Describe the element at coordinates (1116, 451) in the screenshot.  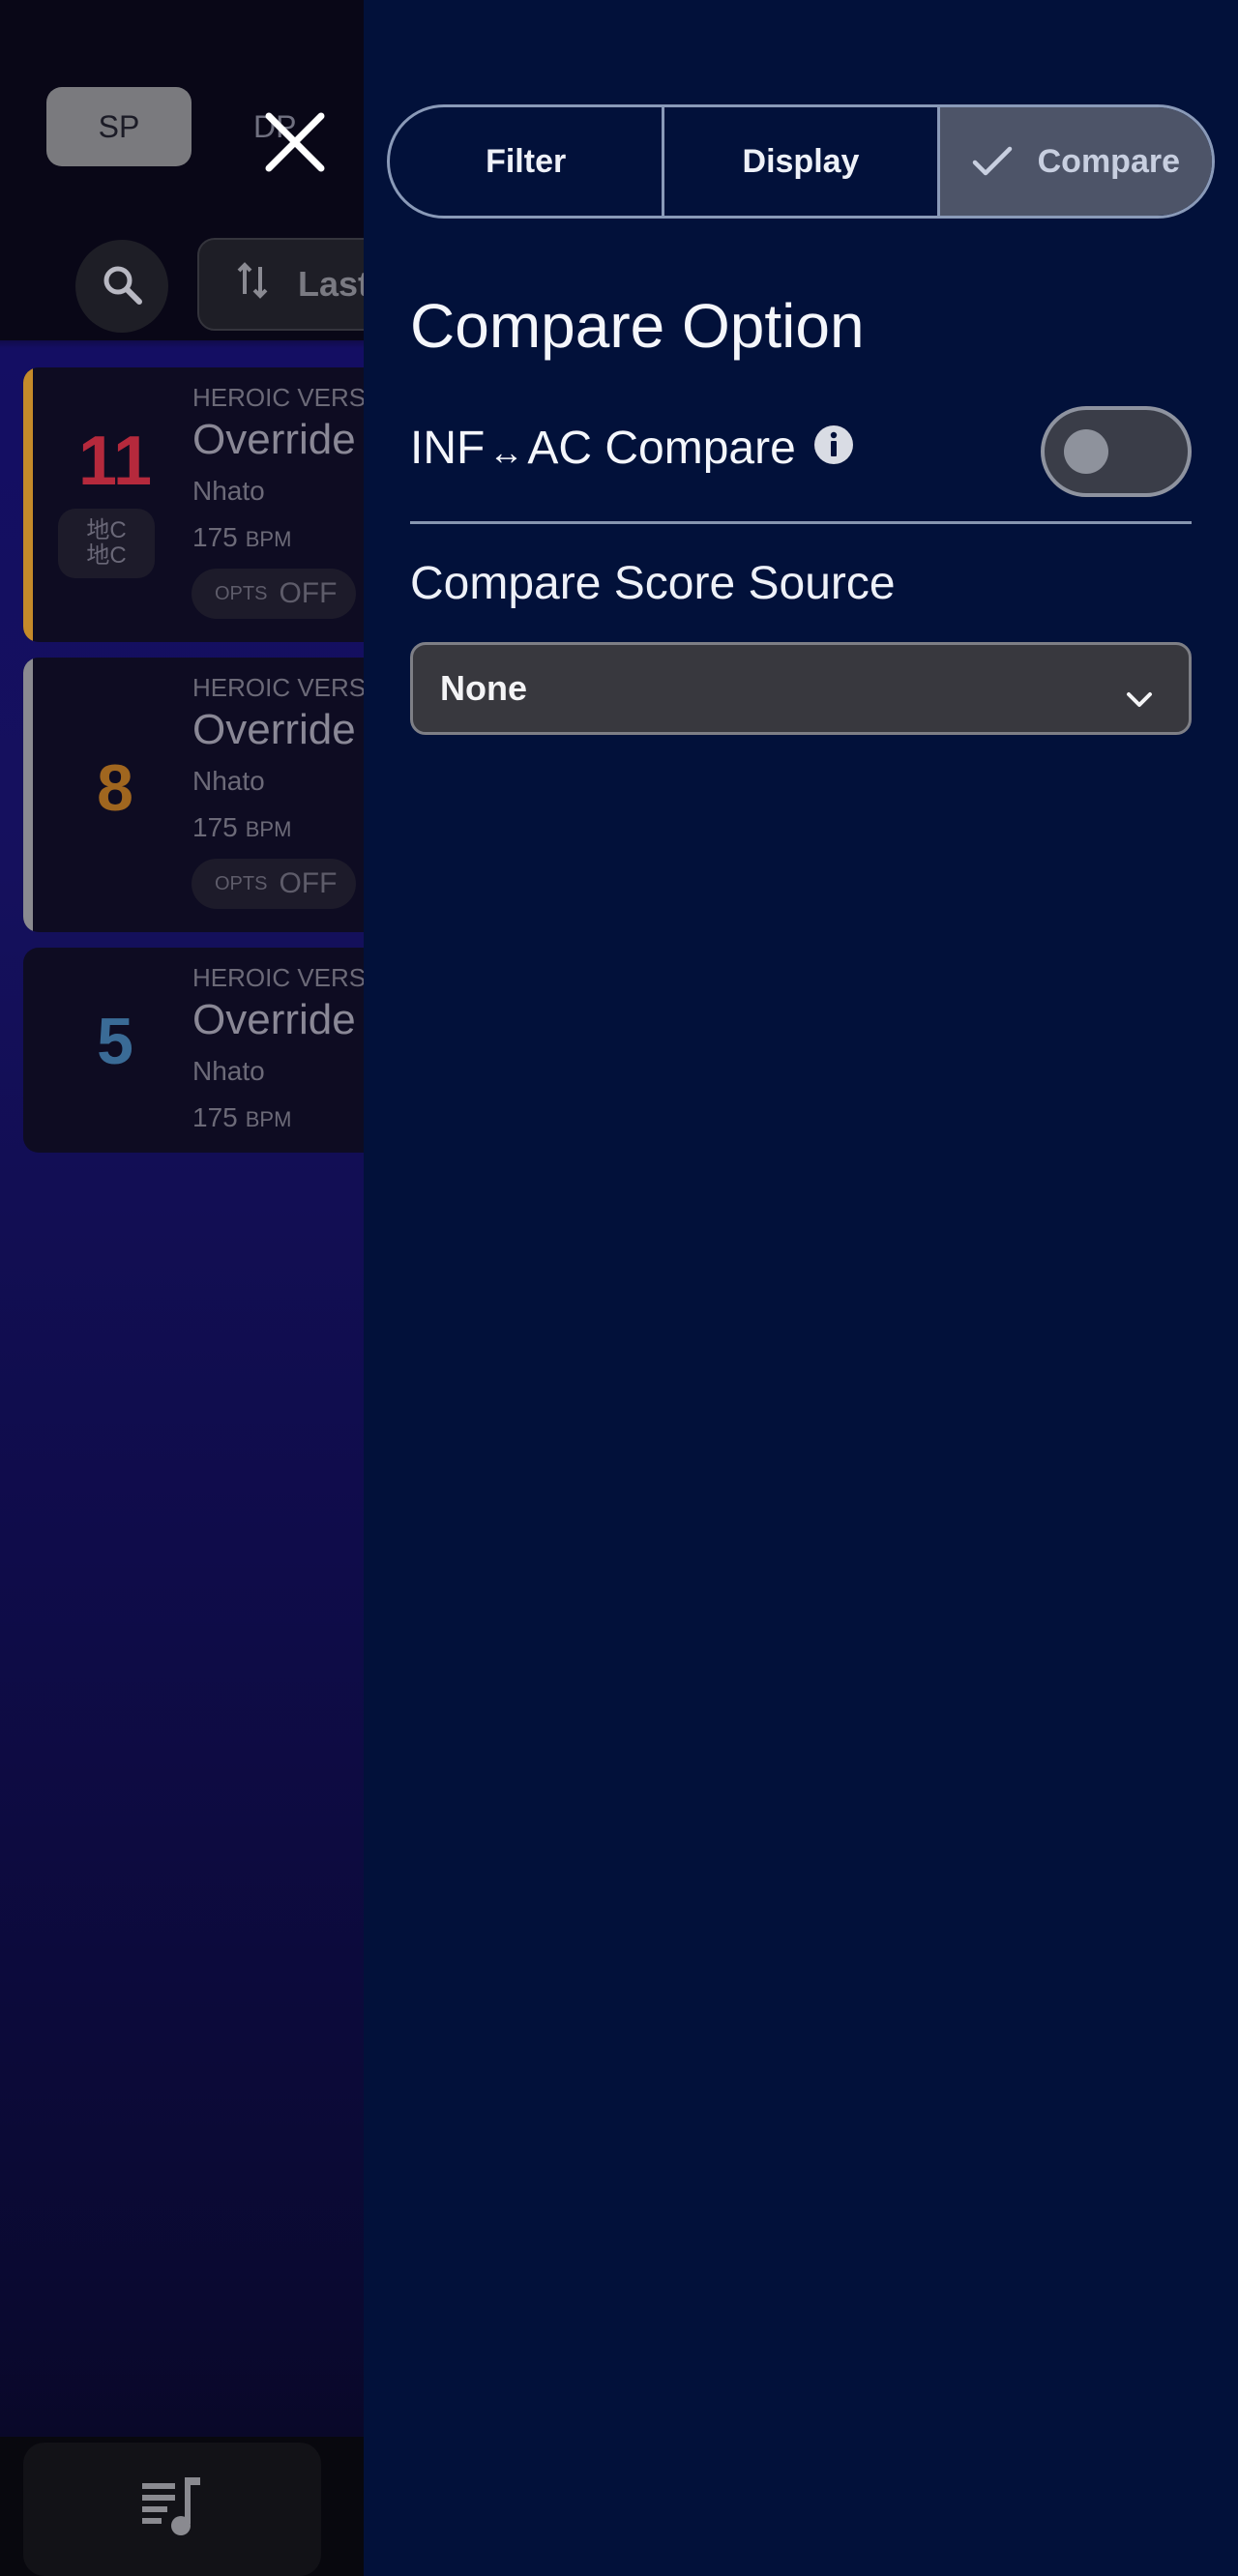
I see `inf-ac-compare-toggle` at that location.